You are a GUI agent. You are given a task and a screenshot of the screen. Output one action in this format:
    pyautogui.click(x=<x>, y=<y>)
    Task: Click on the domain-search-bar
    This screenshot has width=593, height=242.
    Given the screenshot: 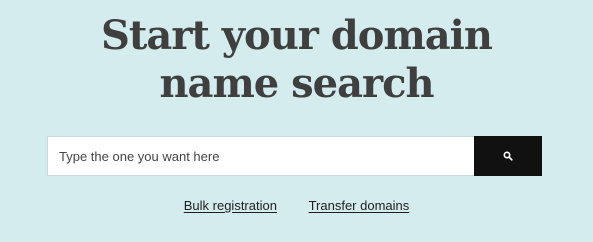 What is the action you would take?
    pyautogui.click(x=294, y=156)
    